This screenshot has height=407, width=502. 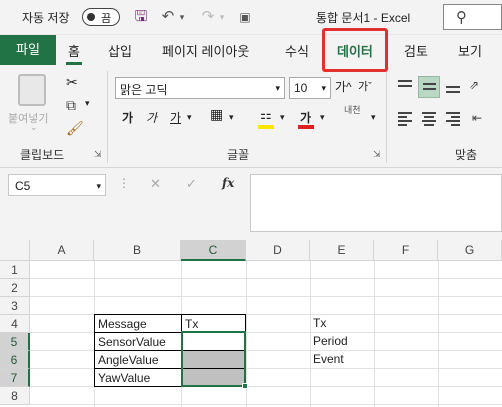 What do you see at coordinates (363, 18) in the screenshot?
I see `document-title: 통합 문서1 - Excel` at bounding box center [363, 18].